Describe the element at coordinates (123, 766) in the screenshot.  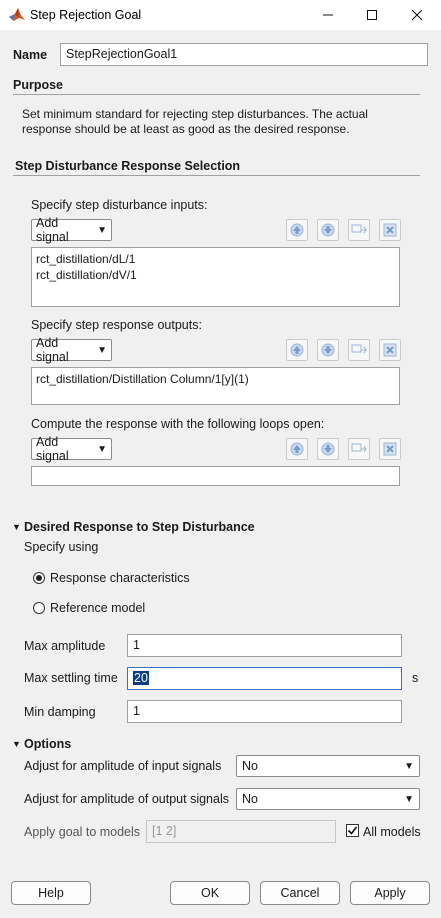
I see `input-amplitude-label: Adjust for amplitude of input signals` at that location.